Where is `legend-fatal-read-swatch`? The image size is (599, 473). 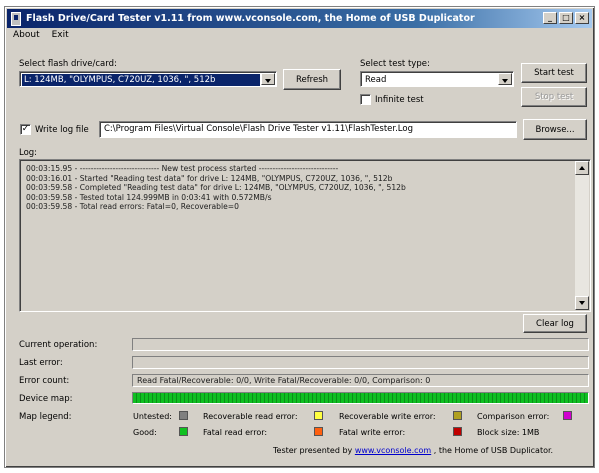
legend-fatal-read-swatch is located at coordinates (318, 431).